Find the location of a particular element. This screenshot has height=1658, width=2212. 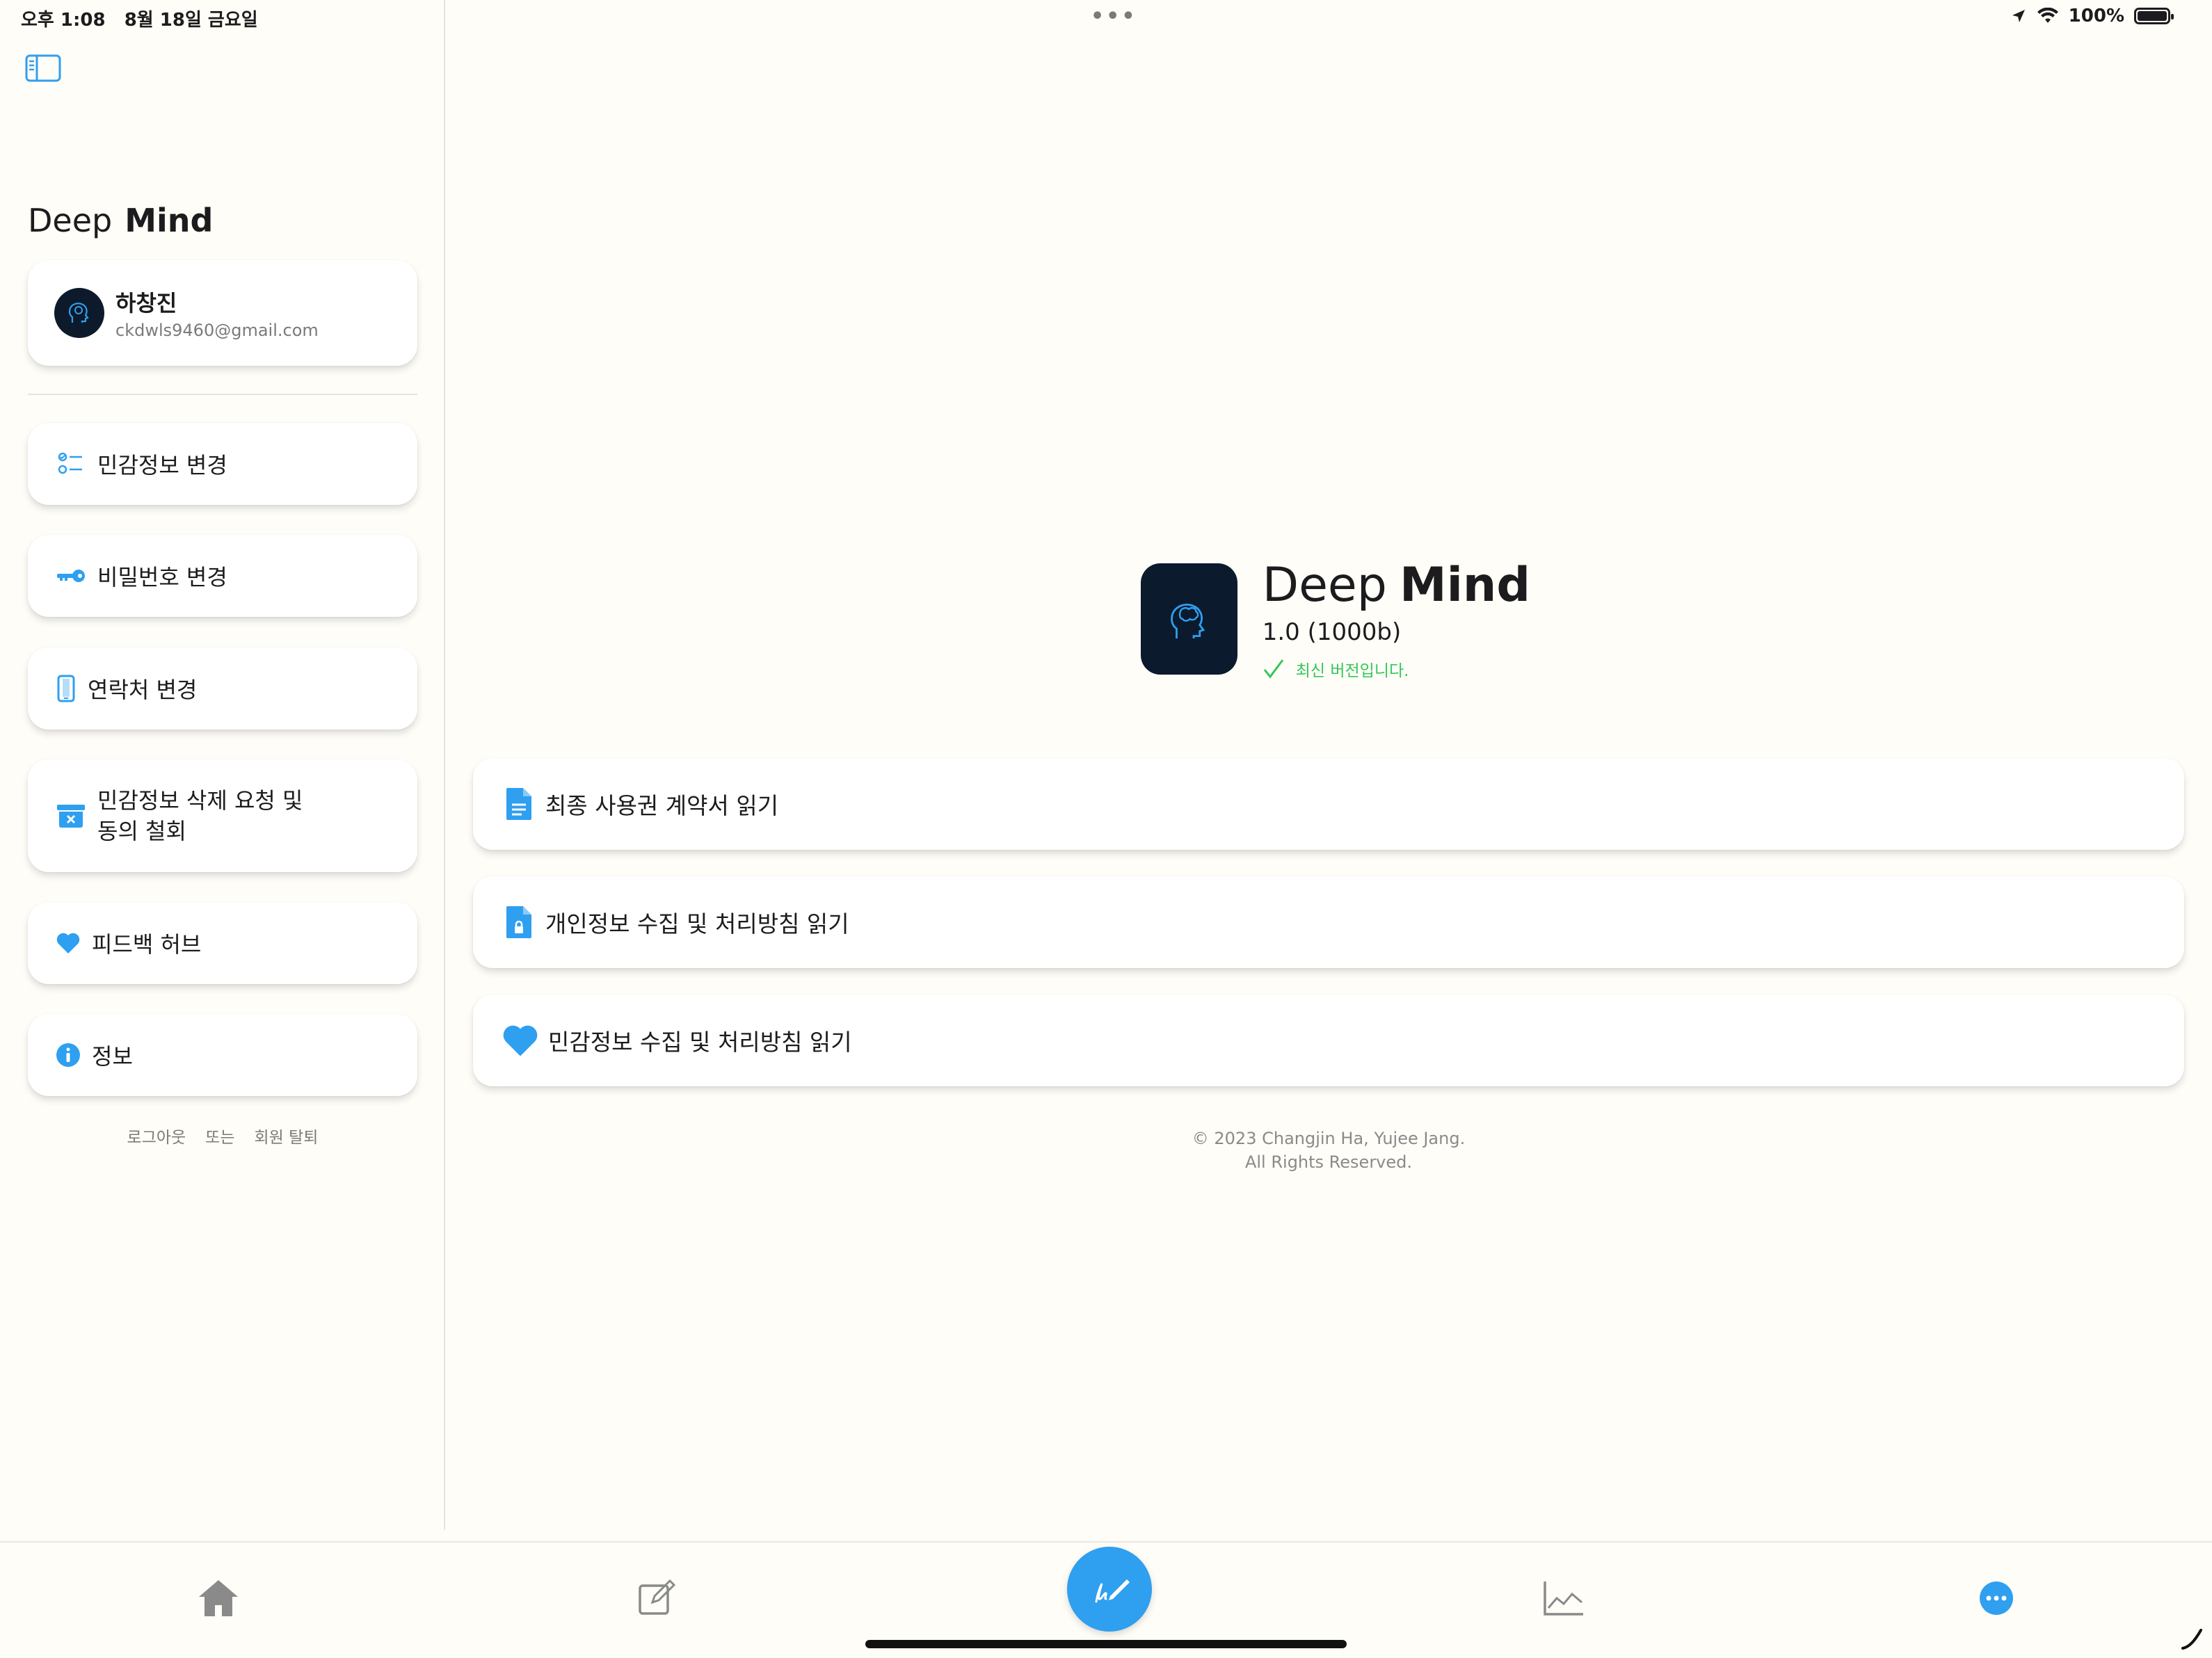

tab-more is located at coordinates (1996, 1598).